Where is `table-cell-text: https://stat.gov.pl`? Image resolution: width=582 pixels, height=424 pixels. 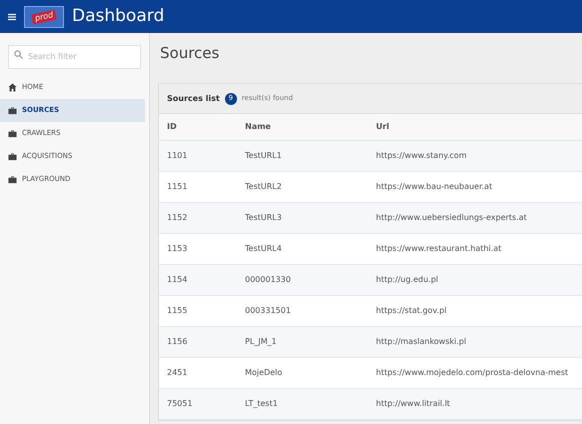
table-cell-text: https://stat.gov.pl is located at coordinates (412, 311).